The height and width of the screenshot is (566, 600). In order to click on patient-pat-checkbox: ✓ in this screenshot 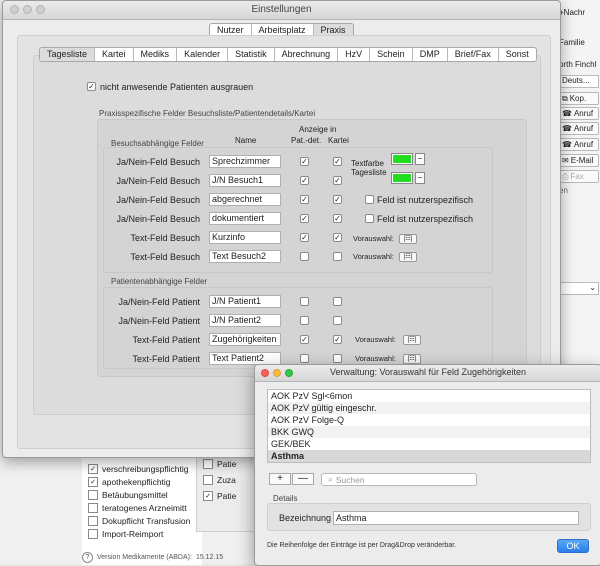, I will do `click(304, 339)`.